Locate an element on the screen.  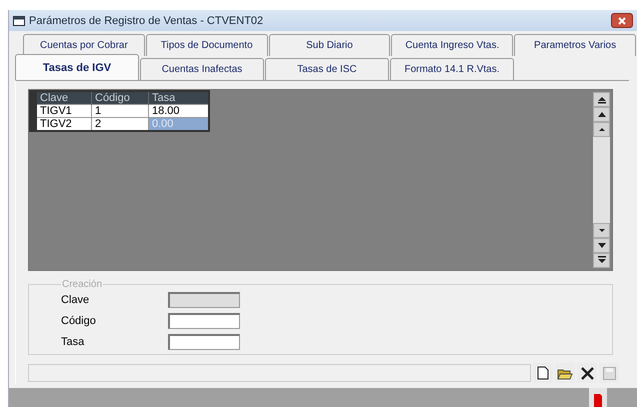
open-button is located at coordinates (565, 373).